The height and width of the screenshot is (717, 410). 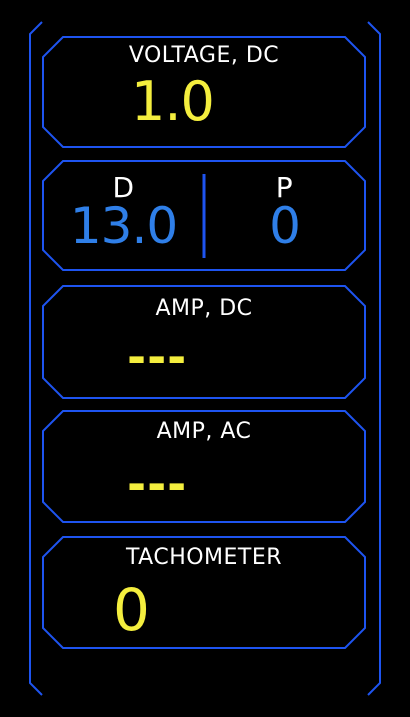 I want to click on tachometer-label: TACHOMETER, so click(x=204, y=557).